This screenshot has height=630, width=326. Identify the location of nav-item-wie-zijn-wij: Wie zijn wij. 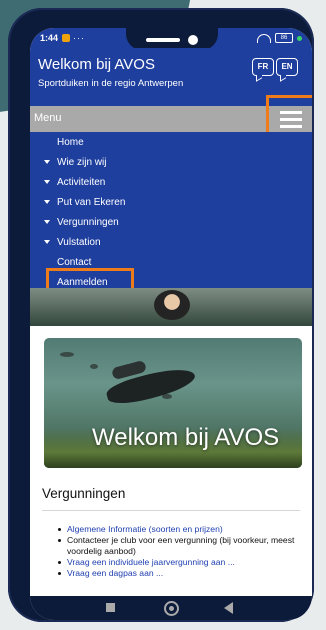
(171, 164).